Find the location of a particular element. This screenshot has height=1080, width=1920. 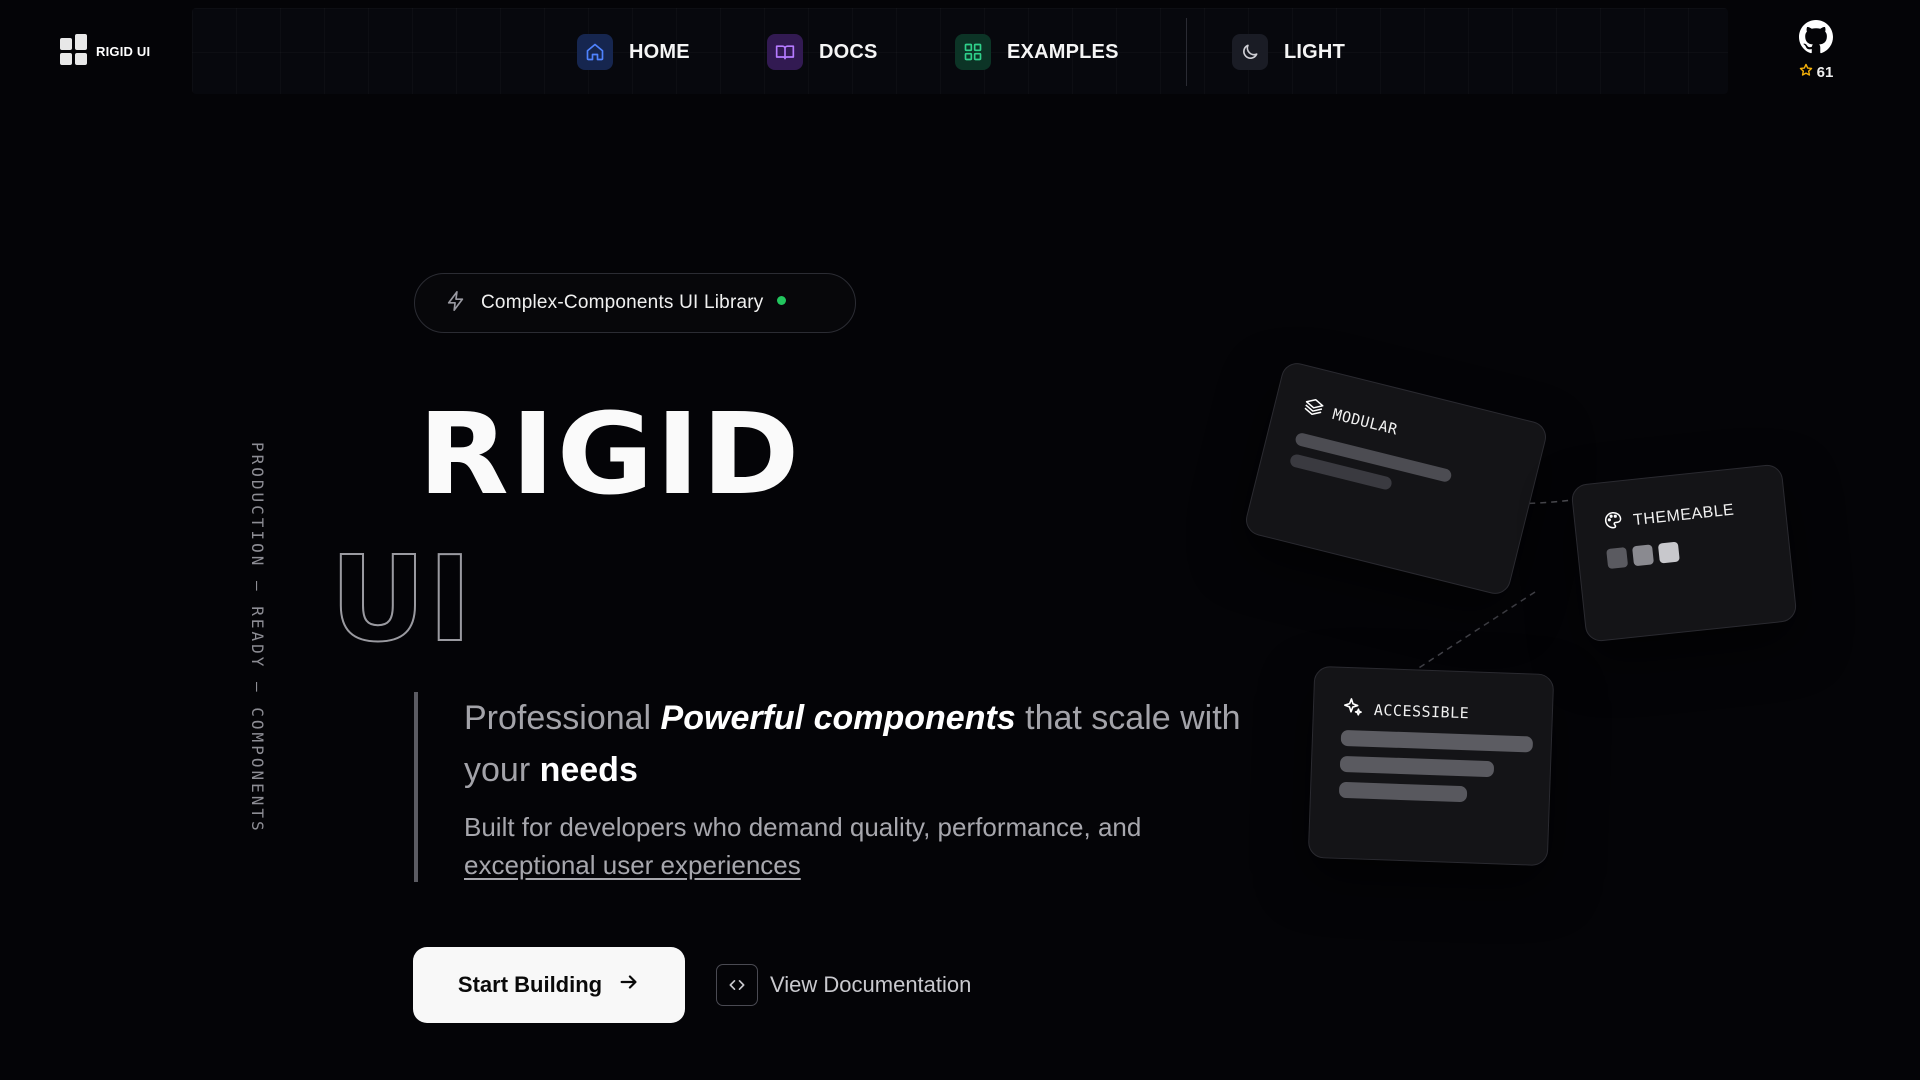

accessible-card: ACCESSIBLE is located at coordinates (1431, 766).